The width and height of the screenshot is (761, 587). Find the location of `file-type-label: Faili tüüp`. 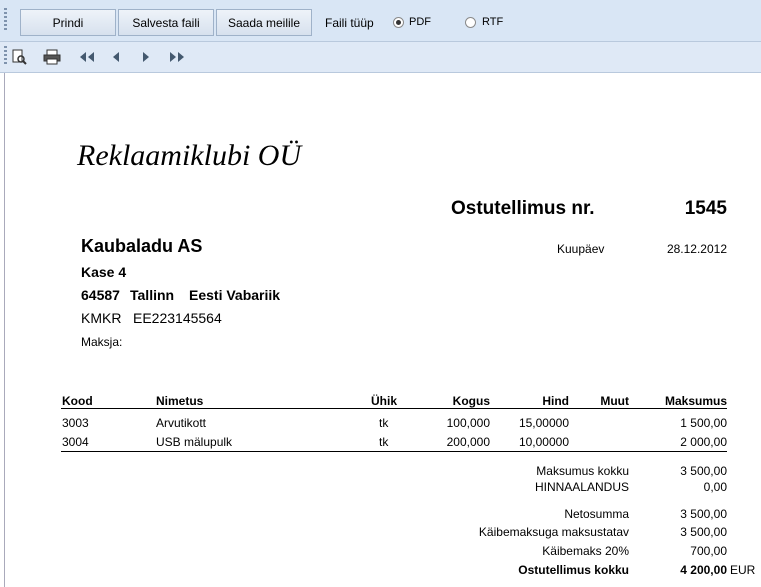

file-type-label: Faili tüüp is located at coordinates (349, 23).